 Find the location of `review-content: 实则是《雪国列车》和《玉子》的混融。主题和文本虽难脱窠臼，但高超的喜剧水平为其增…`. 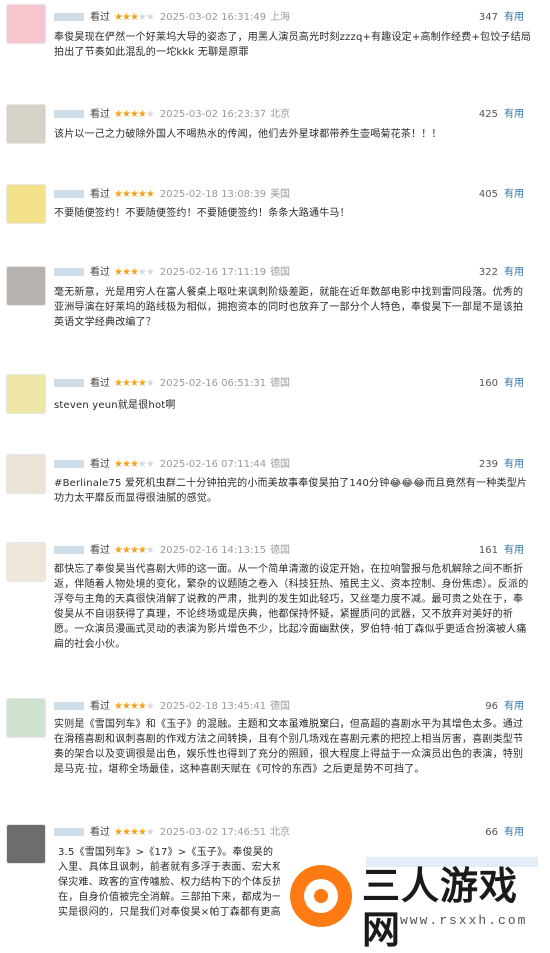

review-content: 实则是《雪国列车》和《玉子》的混融。主题和文本虽难脱窠臼，但高超的喜剧水平为其增… is located at coordinates (289, 747).